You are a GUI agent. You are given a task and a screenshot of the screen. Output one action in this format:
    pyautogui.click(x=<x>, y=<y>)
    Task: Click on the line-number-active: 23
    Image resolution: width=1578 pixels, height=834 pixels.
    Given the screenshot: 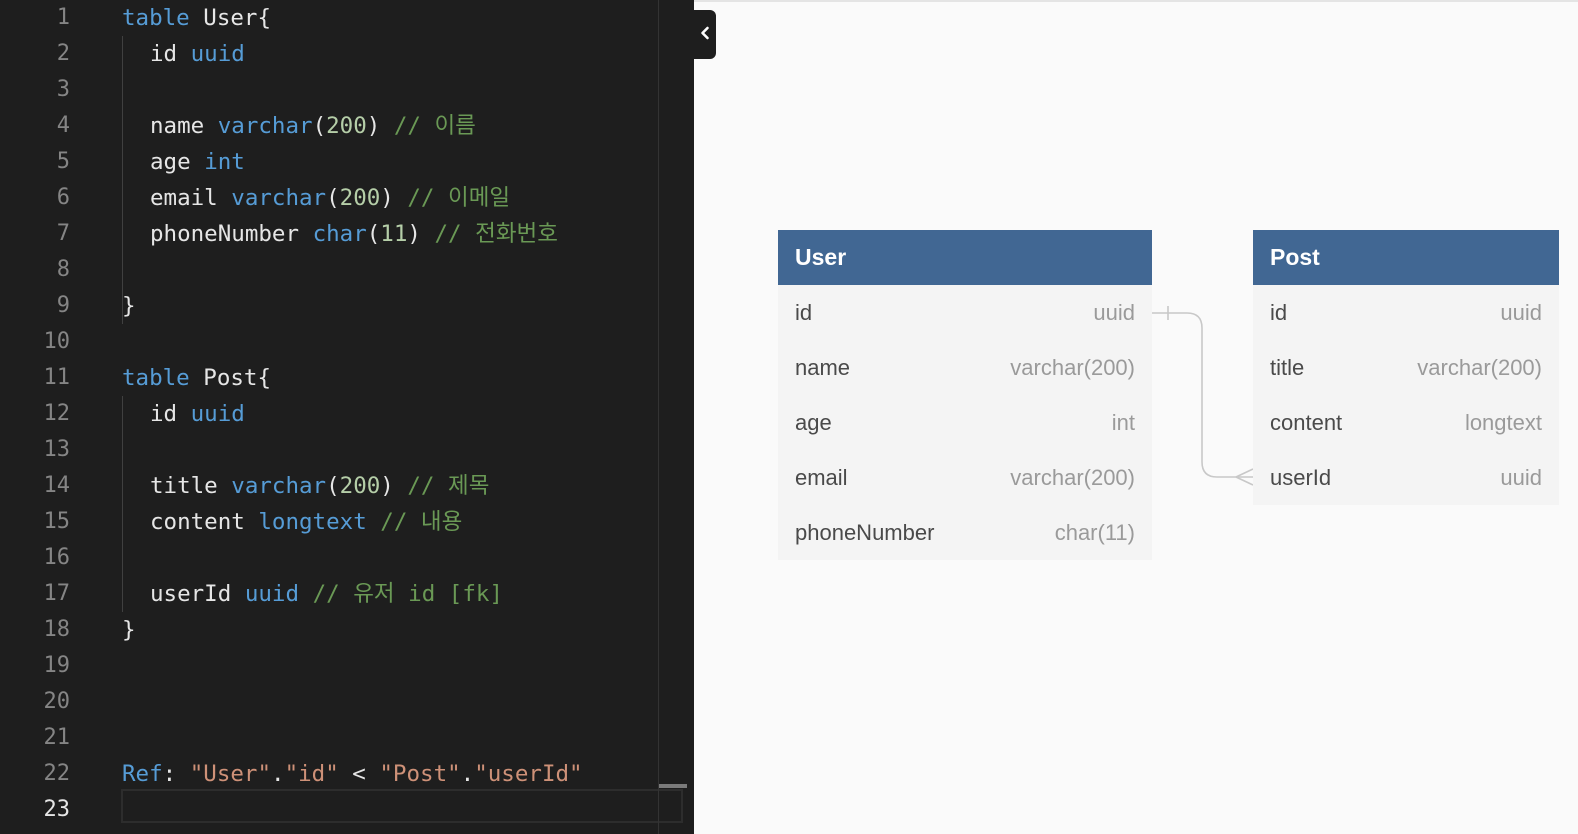 What is the action you would take?
    pyautogui.click(x=57, y=809)
    